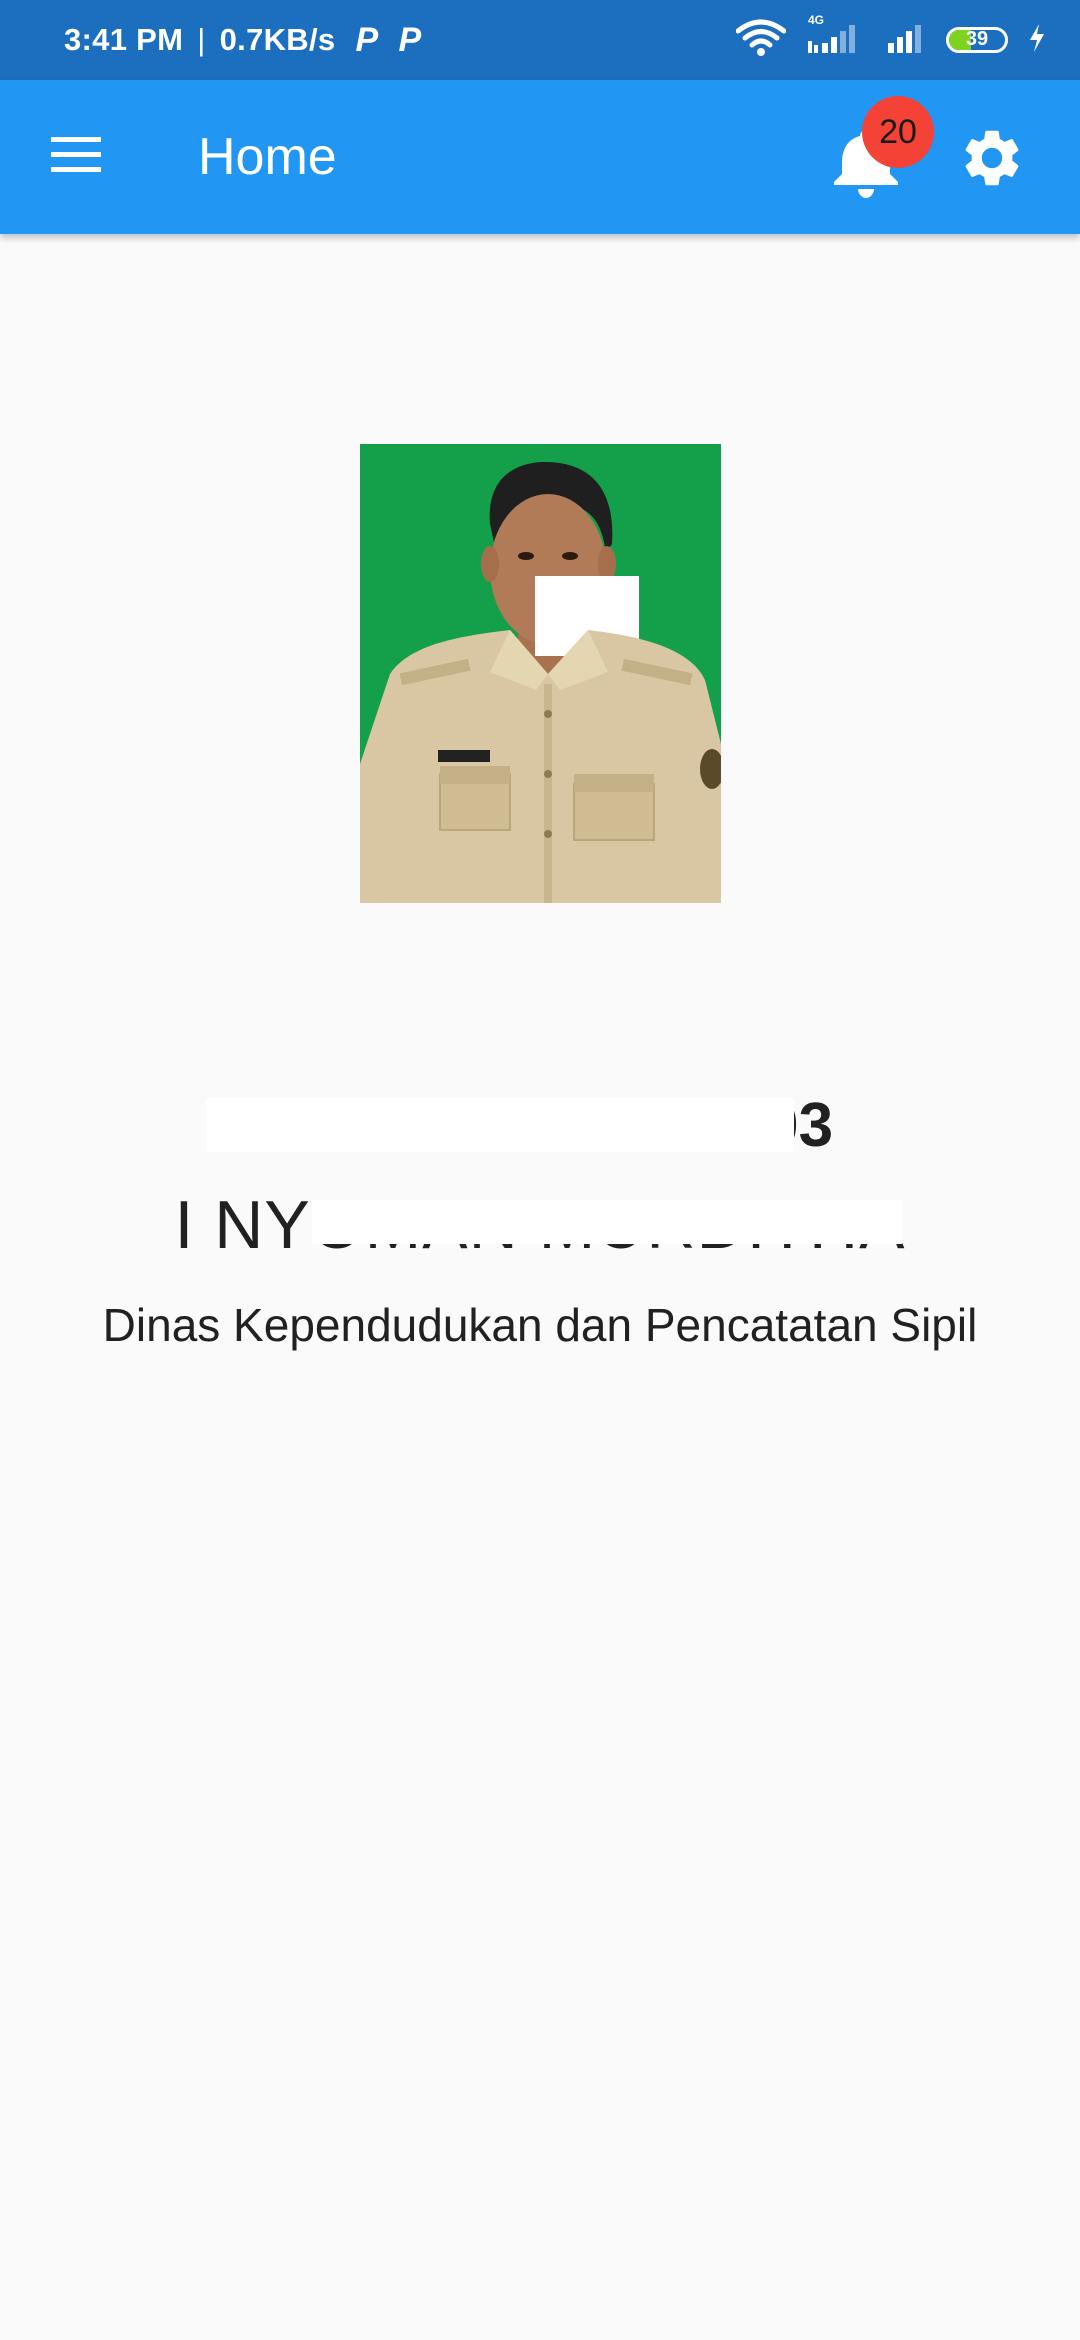  Describe the element at coordinates (906, 40) in the screenshot. I see `signal-icon` at that location.